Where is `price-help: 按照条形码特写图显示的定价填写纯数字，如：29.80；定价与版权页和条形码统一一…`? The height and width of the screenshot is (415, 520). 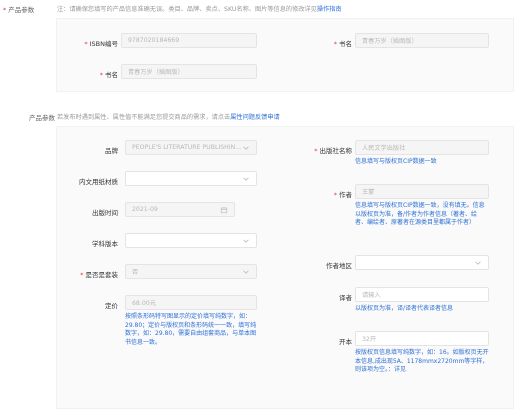
price-help: 按照条形码特写图显示的定价填写纯数字，如：29.80；定价与版权页和条形码统一一… is located at coordinates (191, 329).